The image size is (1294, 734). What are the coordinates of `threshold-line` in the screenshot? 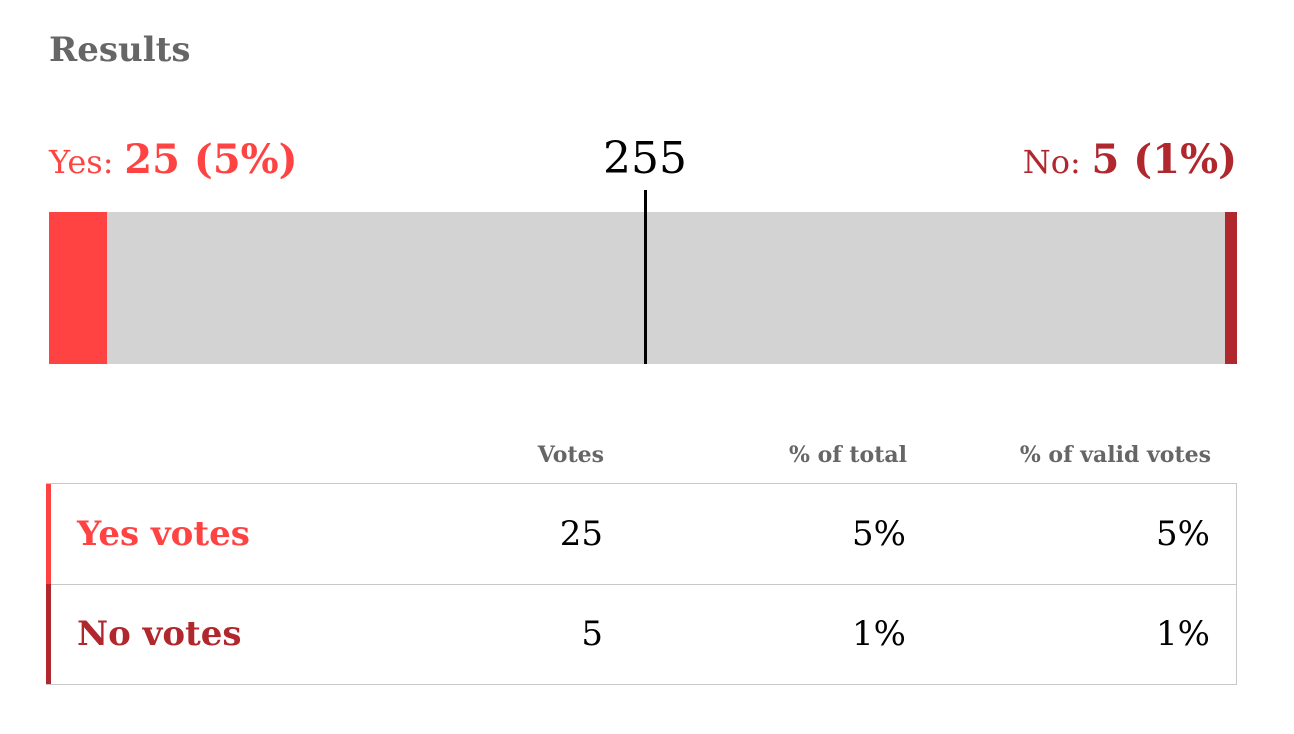 It's located at (645, 277).